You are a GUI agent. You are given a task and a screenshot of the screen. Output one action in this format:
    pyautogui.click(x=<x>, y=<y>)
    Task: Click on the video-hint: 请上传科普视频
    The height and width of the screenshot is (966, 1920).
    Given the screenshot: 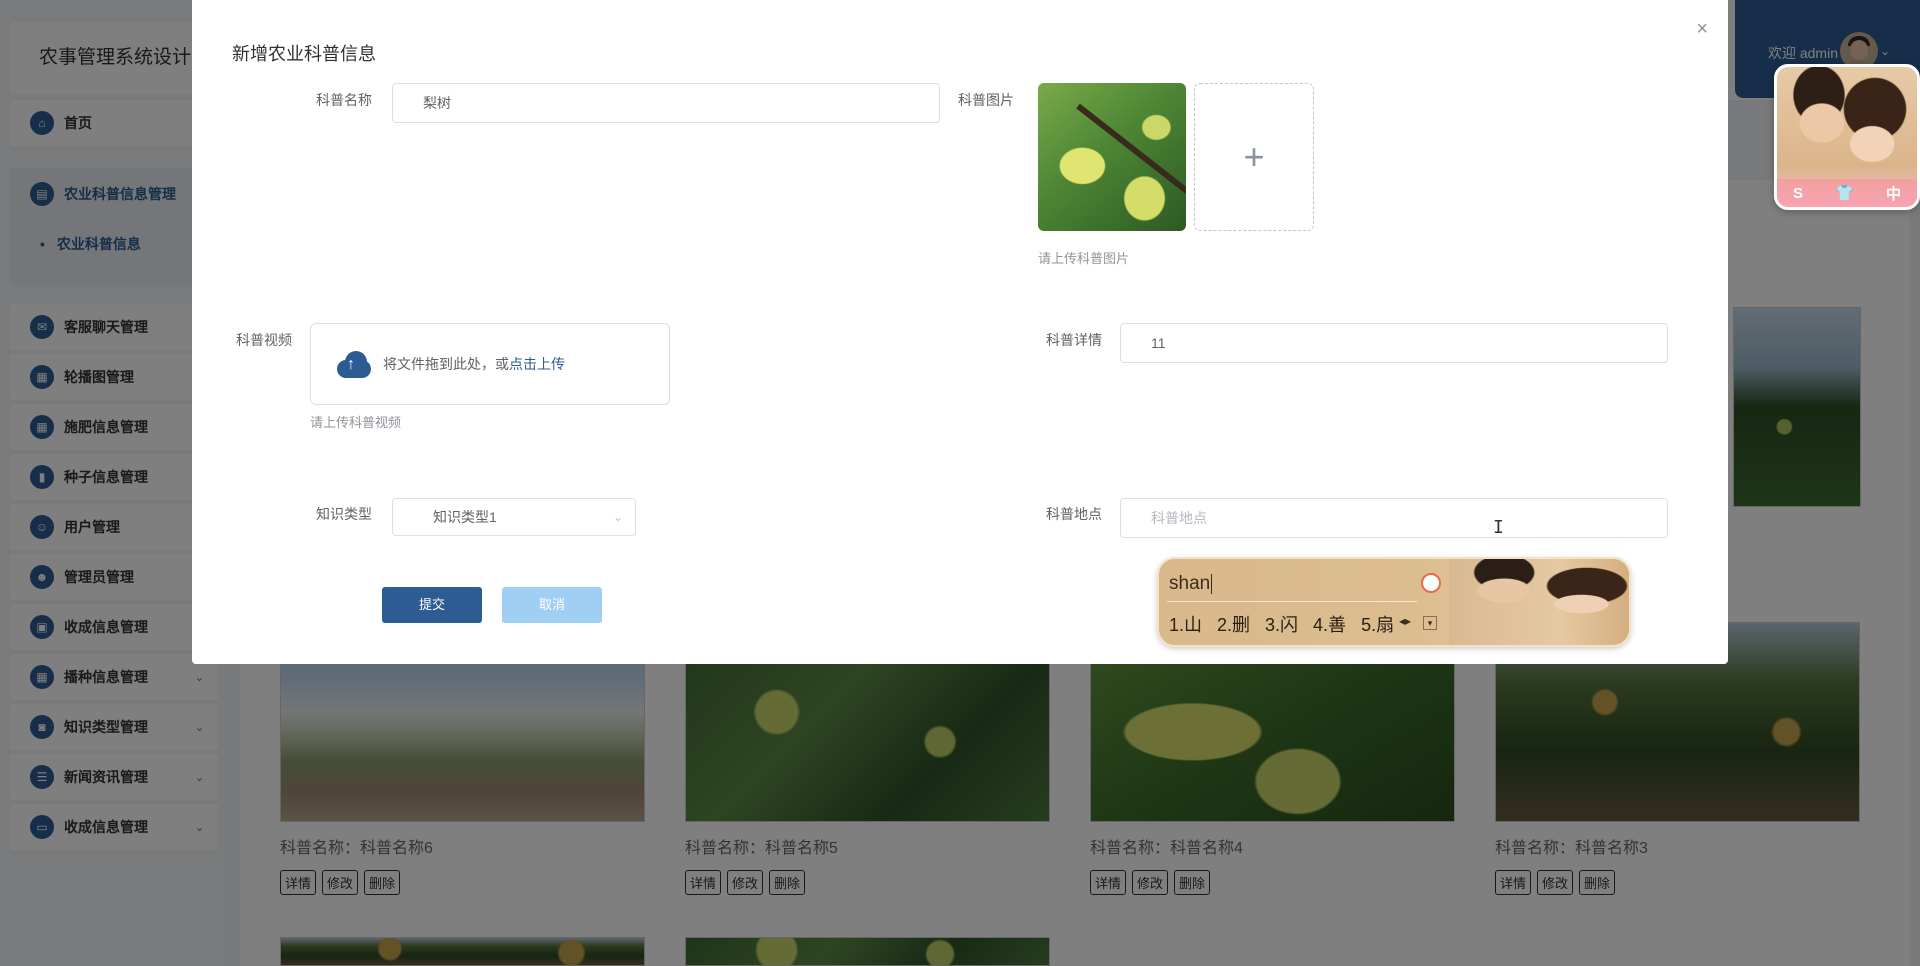 What is the action you would take?
    pyautogui.click(x=356, y=422)
    